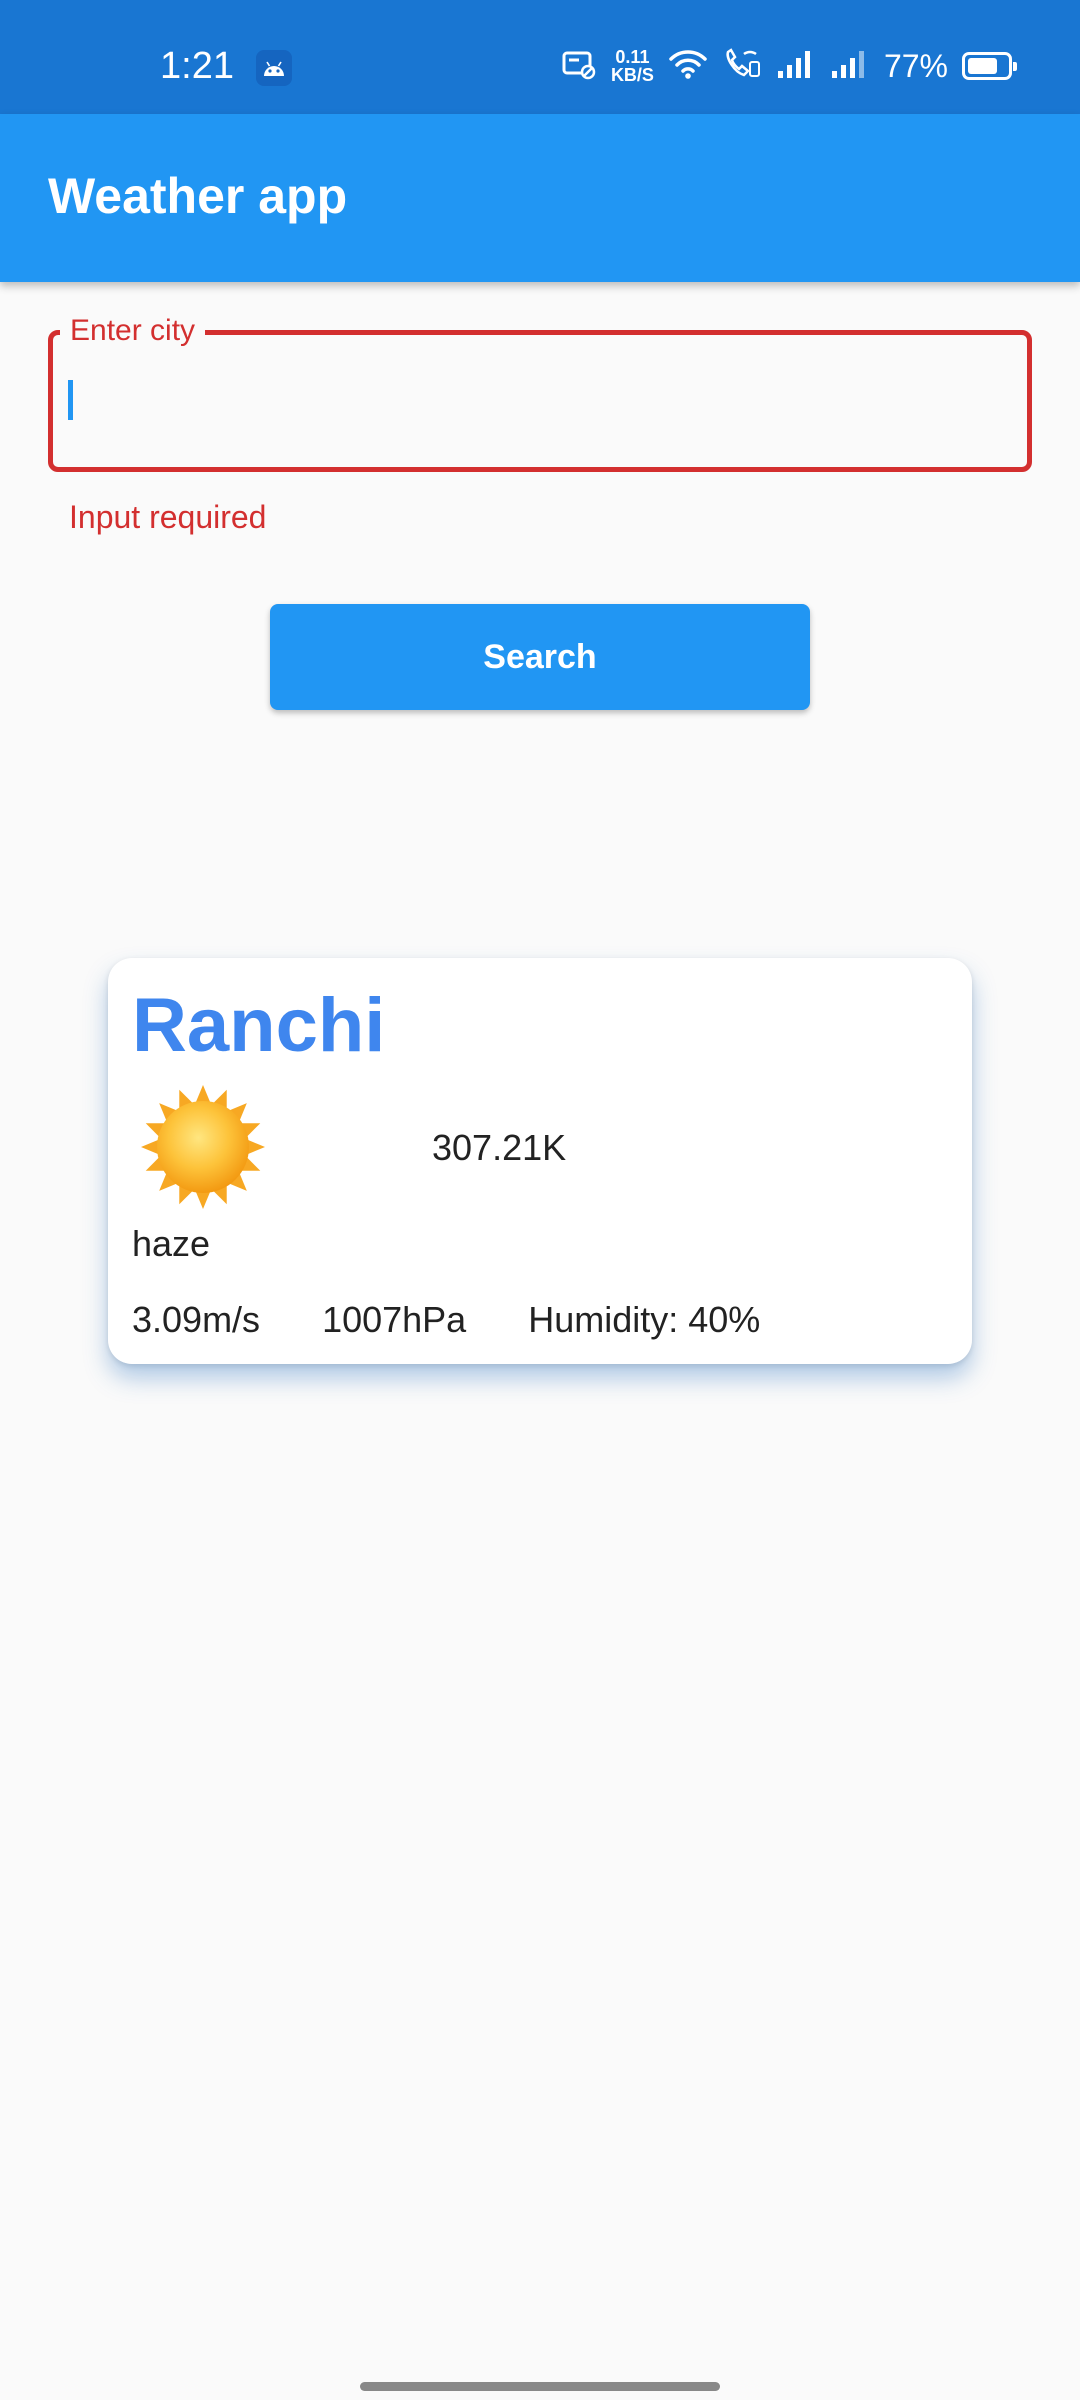  Describe the element at coordinates (196, 1319) in the screenshot. I see `wind-speed: 3.09m/s` at that location.